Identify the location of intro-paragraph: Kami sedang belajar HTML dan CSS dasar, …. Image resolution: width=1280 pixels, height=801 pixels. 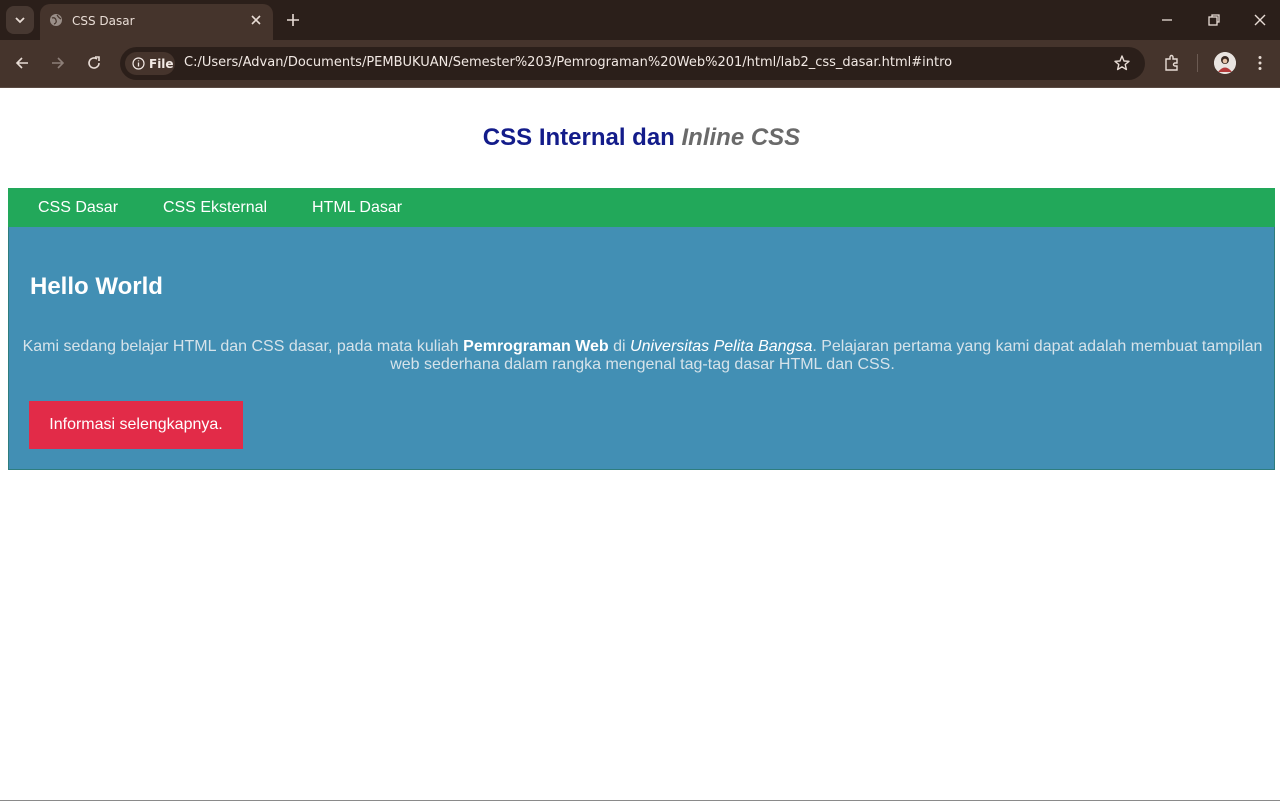
(642, 356).